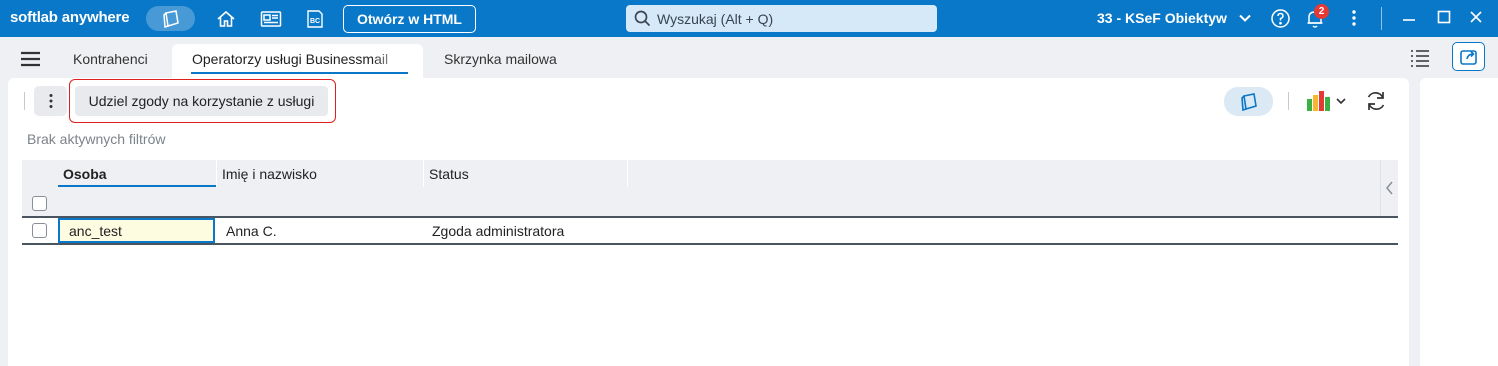  Describe the element at coordinates (409, 19) in the screenshot. I see `open-in-html-button: Otwórz w HTML` at that location.